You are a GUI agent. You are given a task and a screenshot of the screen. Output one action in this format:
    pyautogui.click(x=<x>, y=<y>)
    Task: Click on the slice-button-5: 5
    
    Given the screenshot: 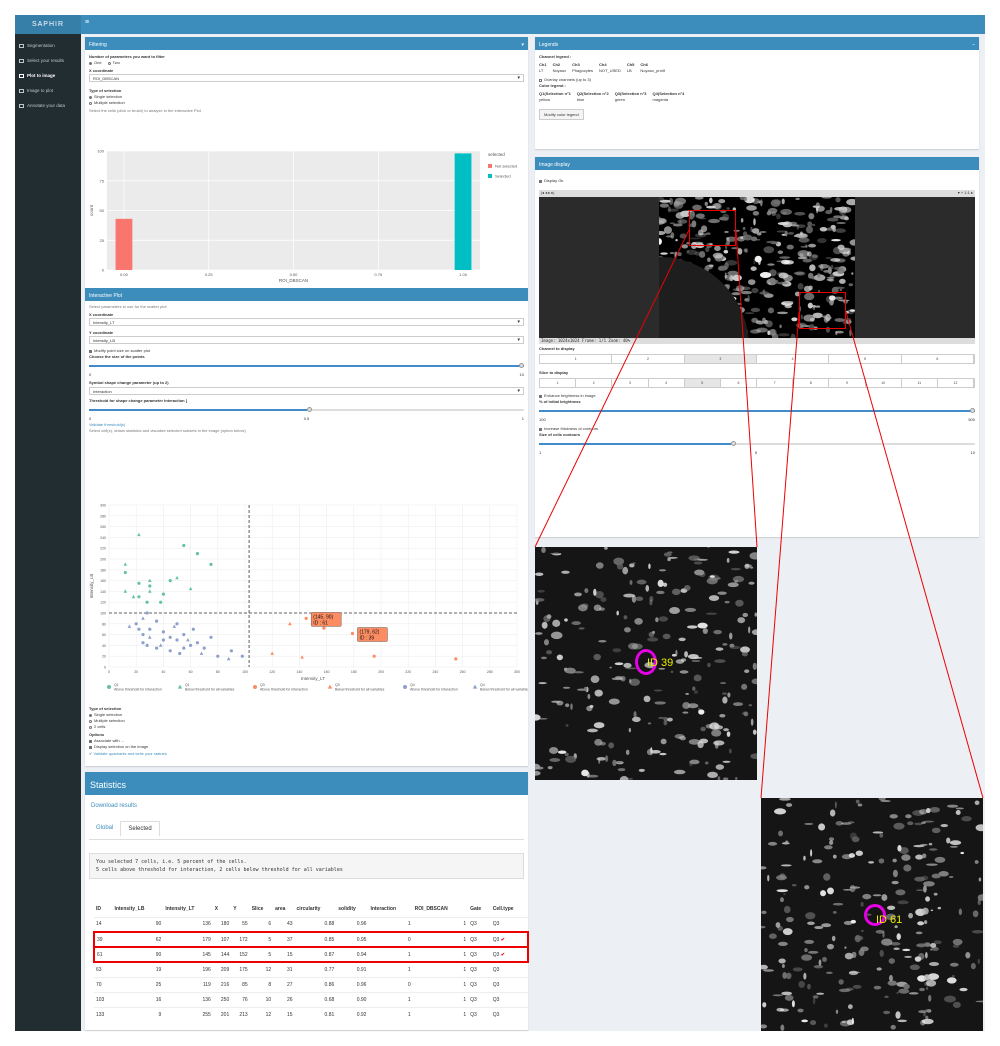 What is the action you would take?
    pyautogui.click(x=702, y=383)
    